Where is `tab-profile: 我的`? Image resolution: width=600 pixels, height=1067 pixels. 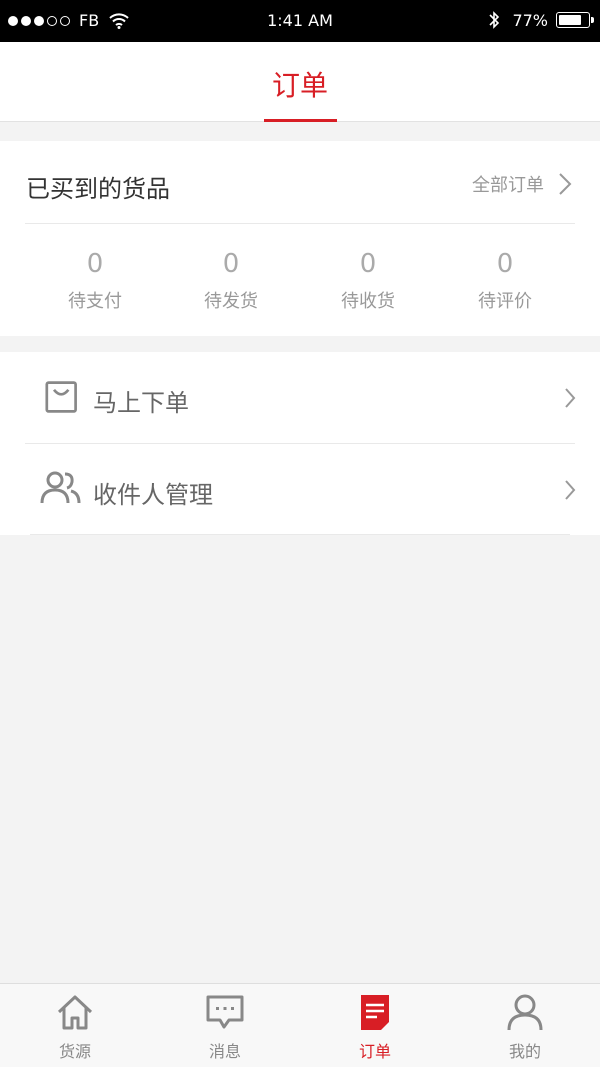 tab-profile: 我的 is located at coordinates (525, 1025).